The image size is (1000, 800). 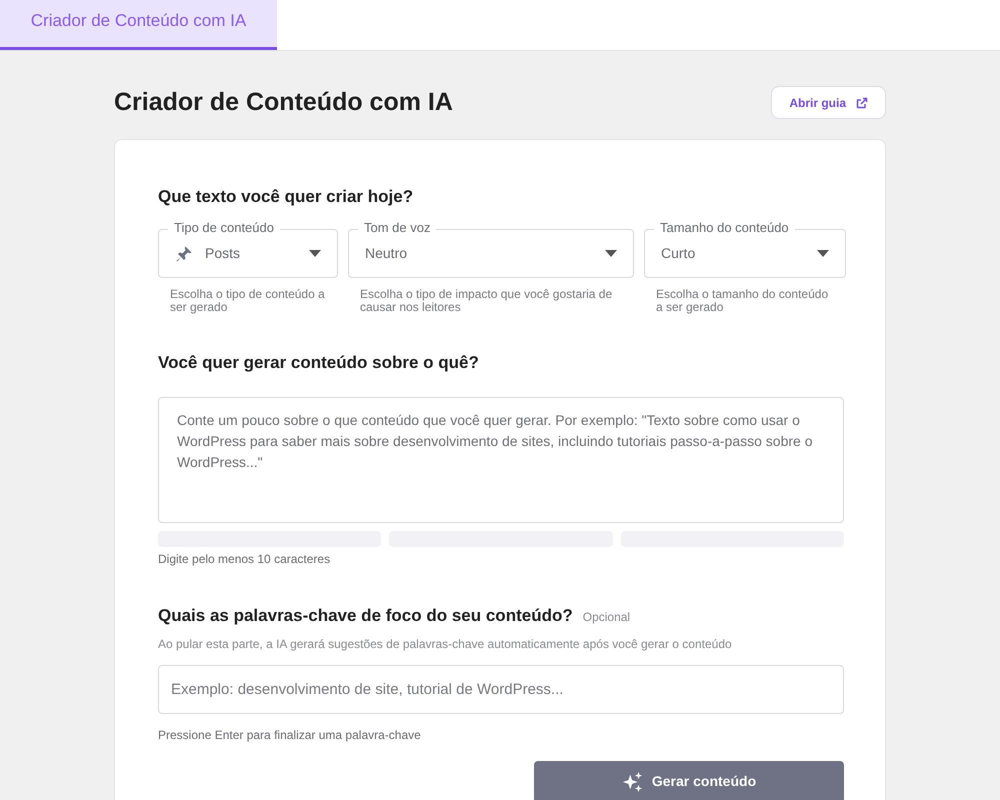 What do you see at coordinates (386, 253) in the screenshot?
I see `select-value: Neutro` at bounding box center [386, 253].